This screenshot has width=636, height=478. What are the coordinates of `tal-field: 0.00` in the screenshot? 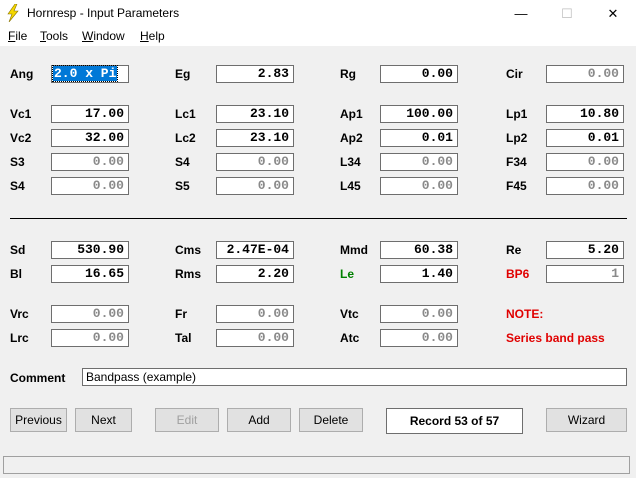 It's located at (255, 338).